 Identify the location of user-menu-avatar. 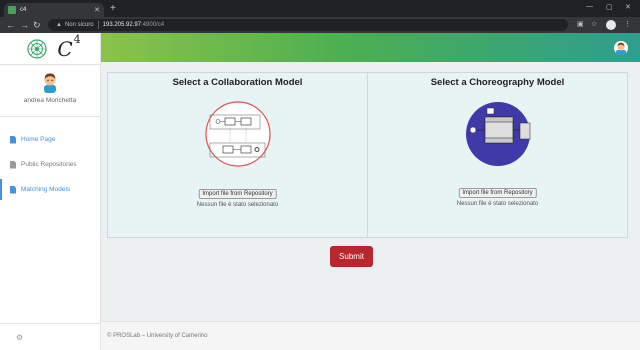
(621, 48).